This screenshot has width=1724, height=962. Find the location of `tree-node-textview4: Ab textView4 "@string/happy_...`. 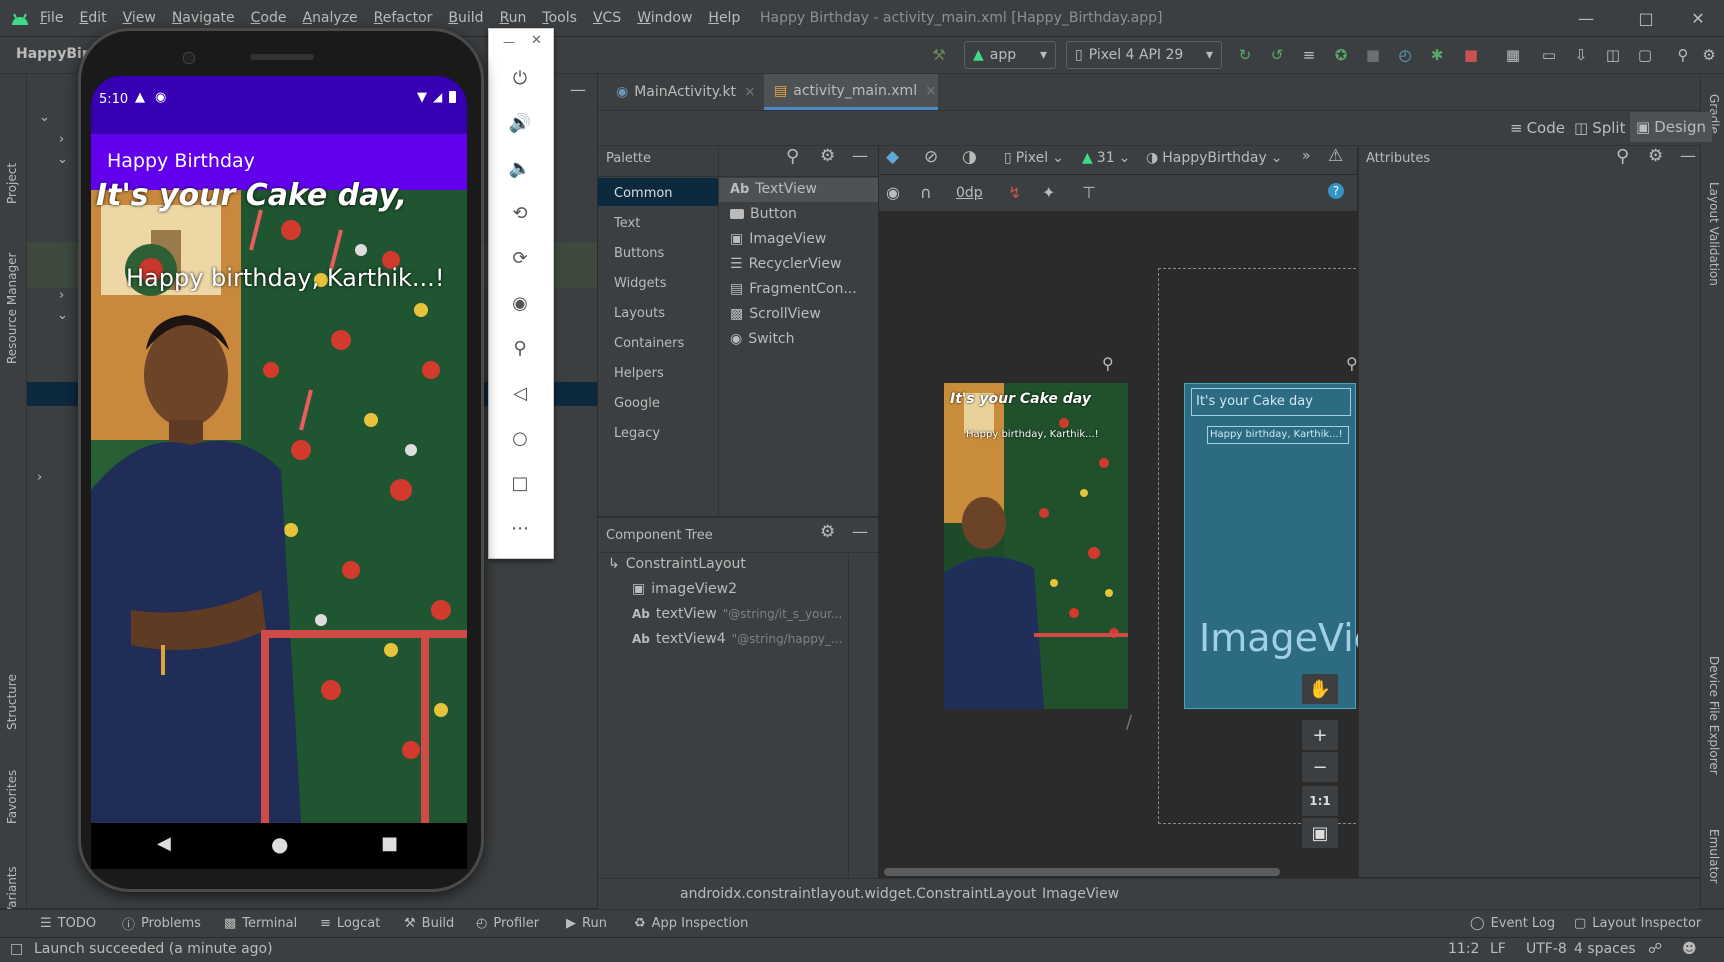

tree-node-textview4: Ab textView4 "@string/happy_... is located at coordinates (737, 639).